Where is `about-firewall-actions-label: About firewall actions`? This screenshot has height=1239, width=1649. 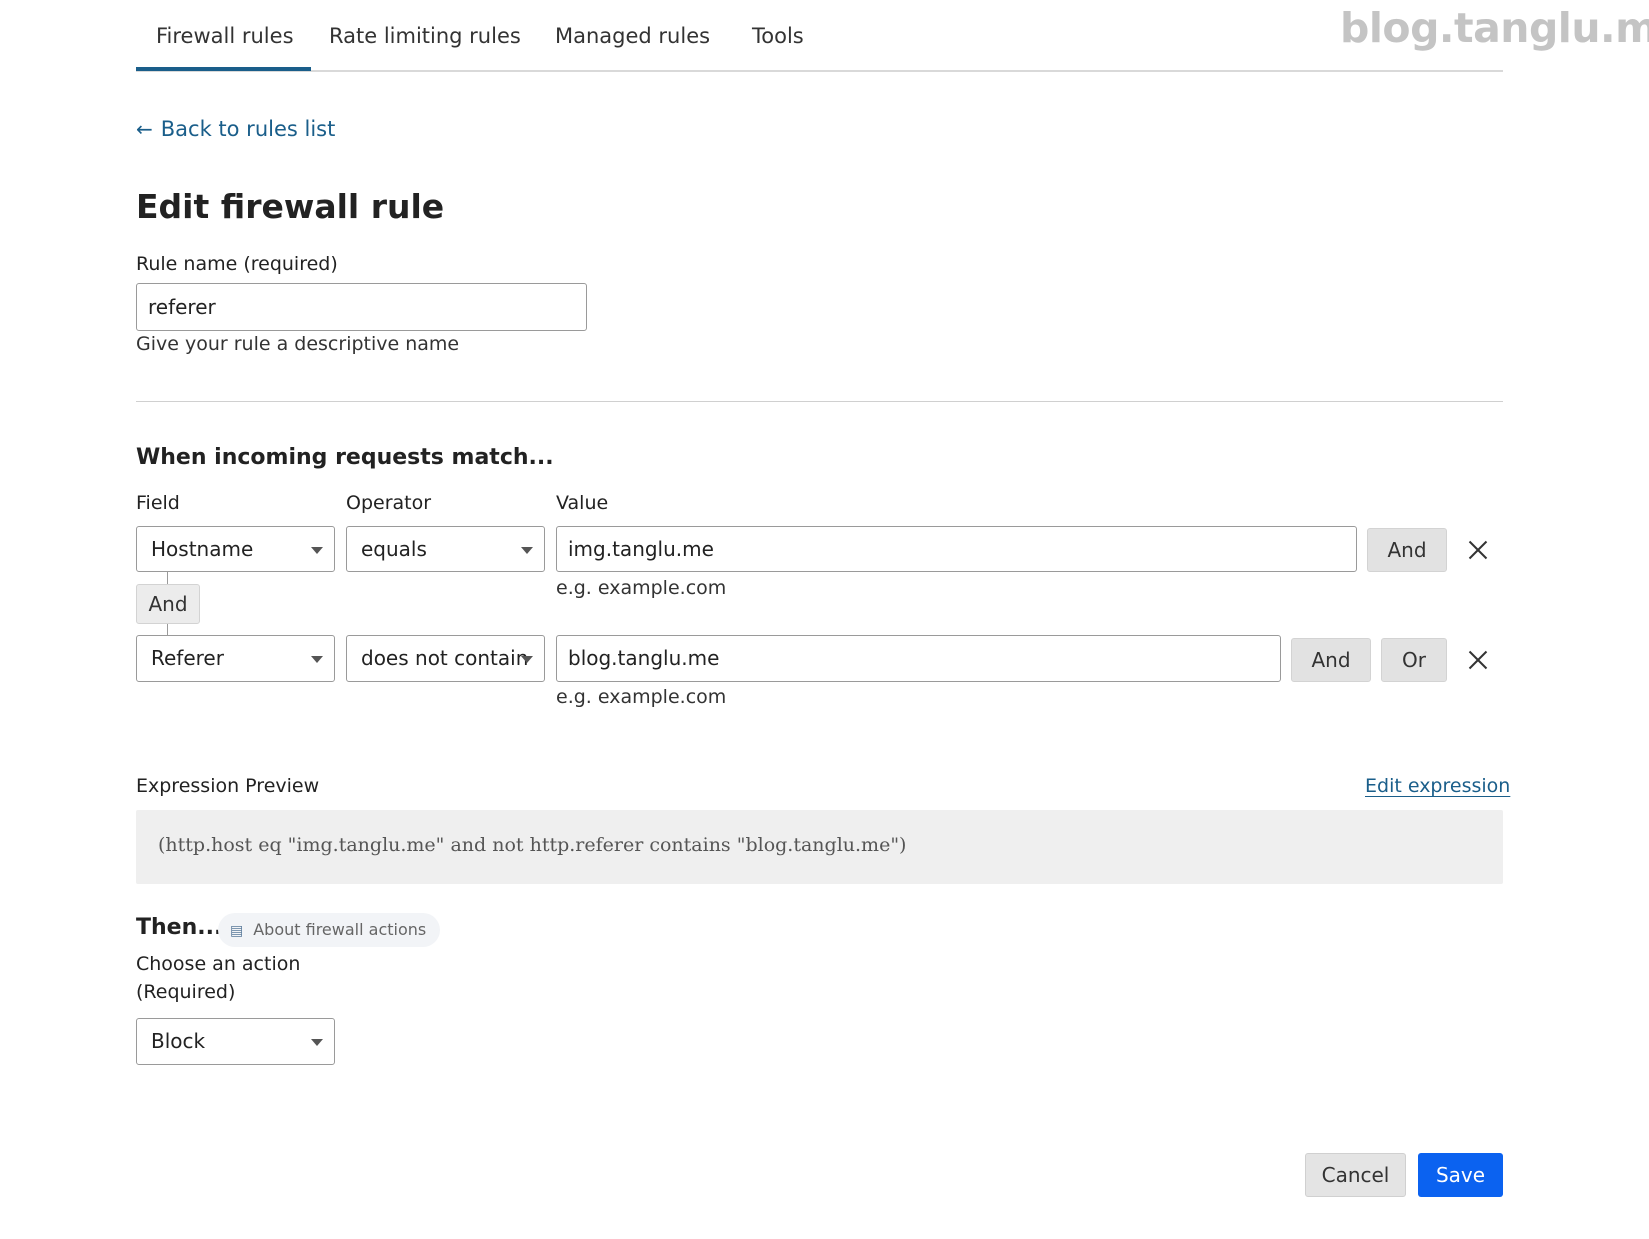 about-firewall-actions-label: About firewall actions is located at coordinates (340, 929).